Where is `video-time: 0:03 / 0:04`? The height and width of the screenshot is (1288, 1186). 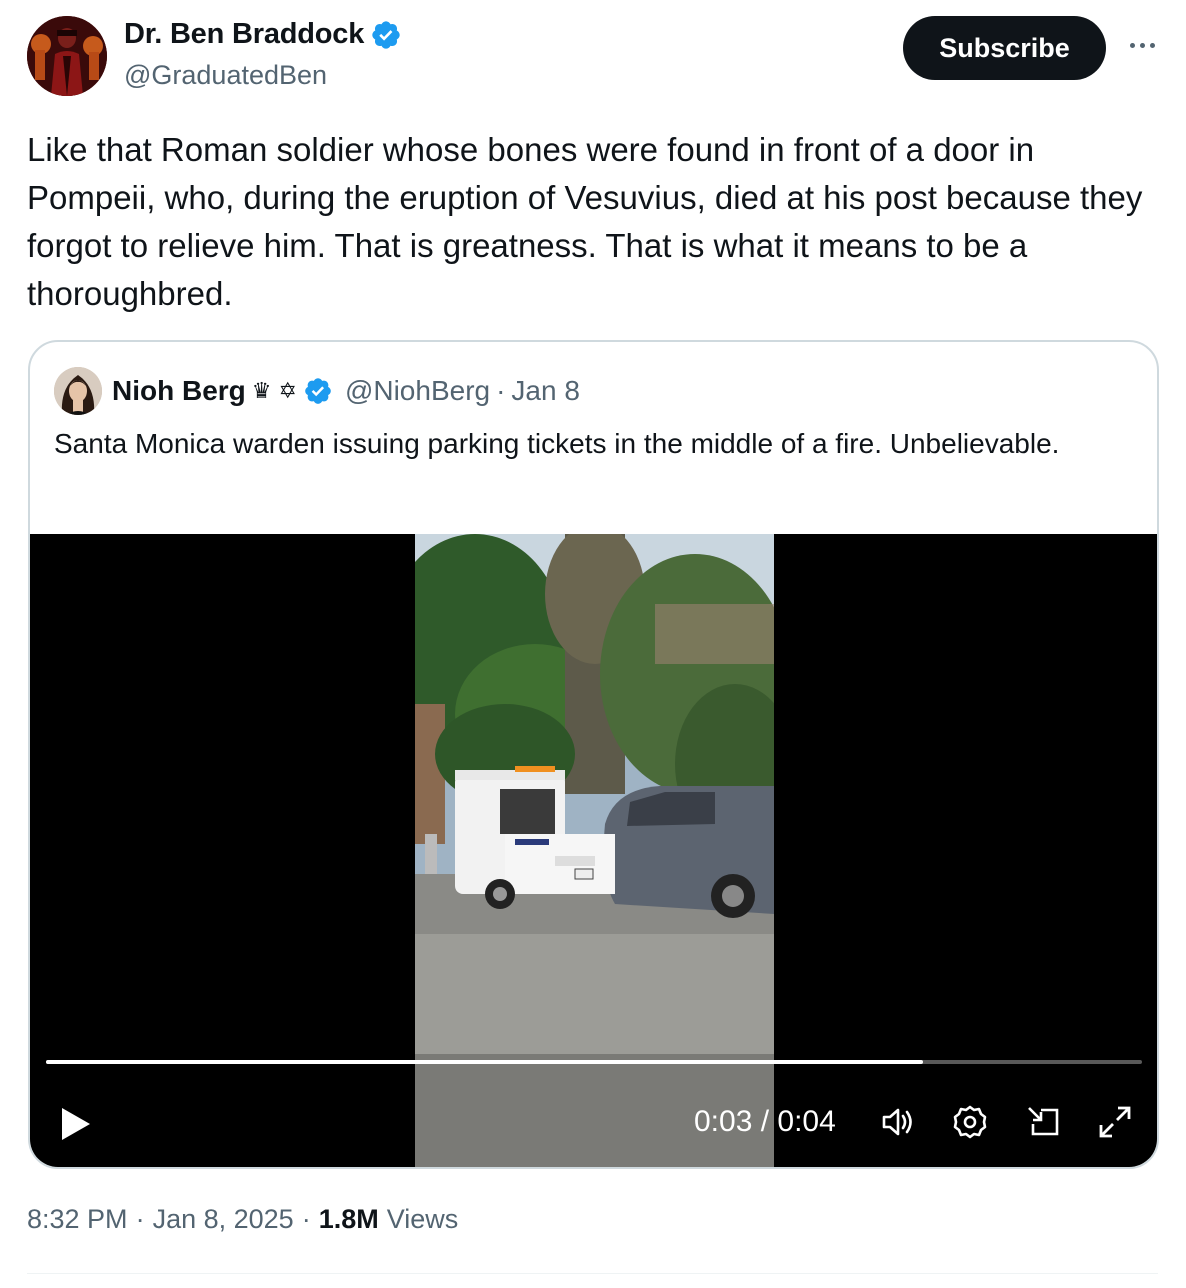 video-time: 0:03 / 0:04 is located at coordinates (765, 1121).